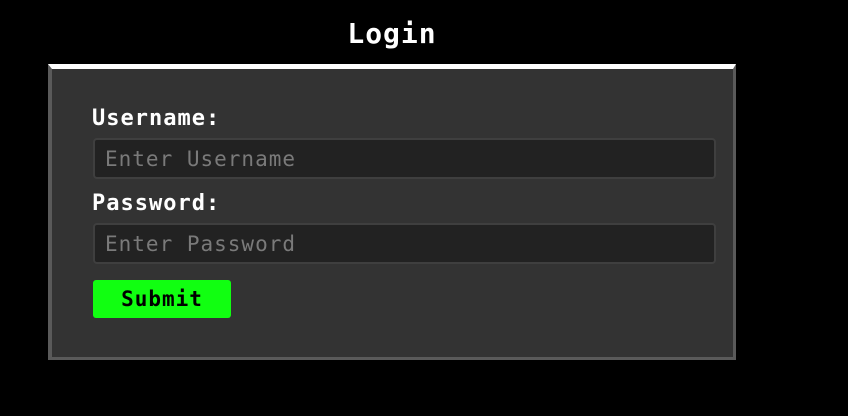 This screenshot has width=848, height=416. Describe the element at coordinates (404, 243) in the screenshot. I see `password-input` at that location.